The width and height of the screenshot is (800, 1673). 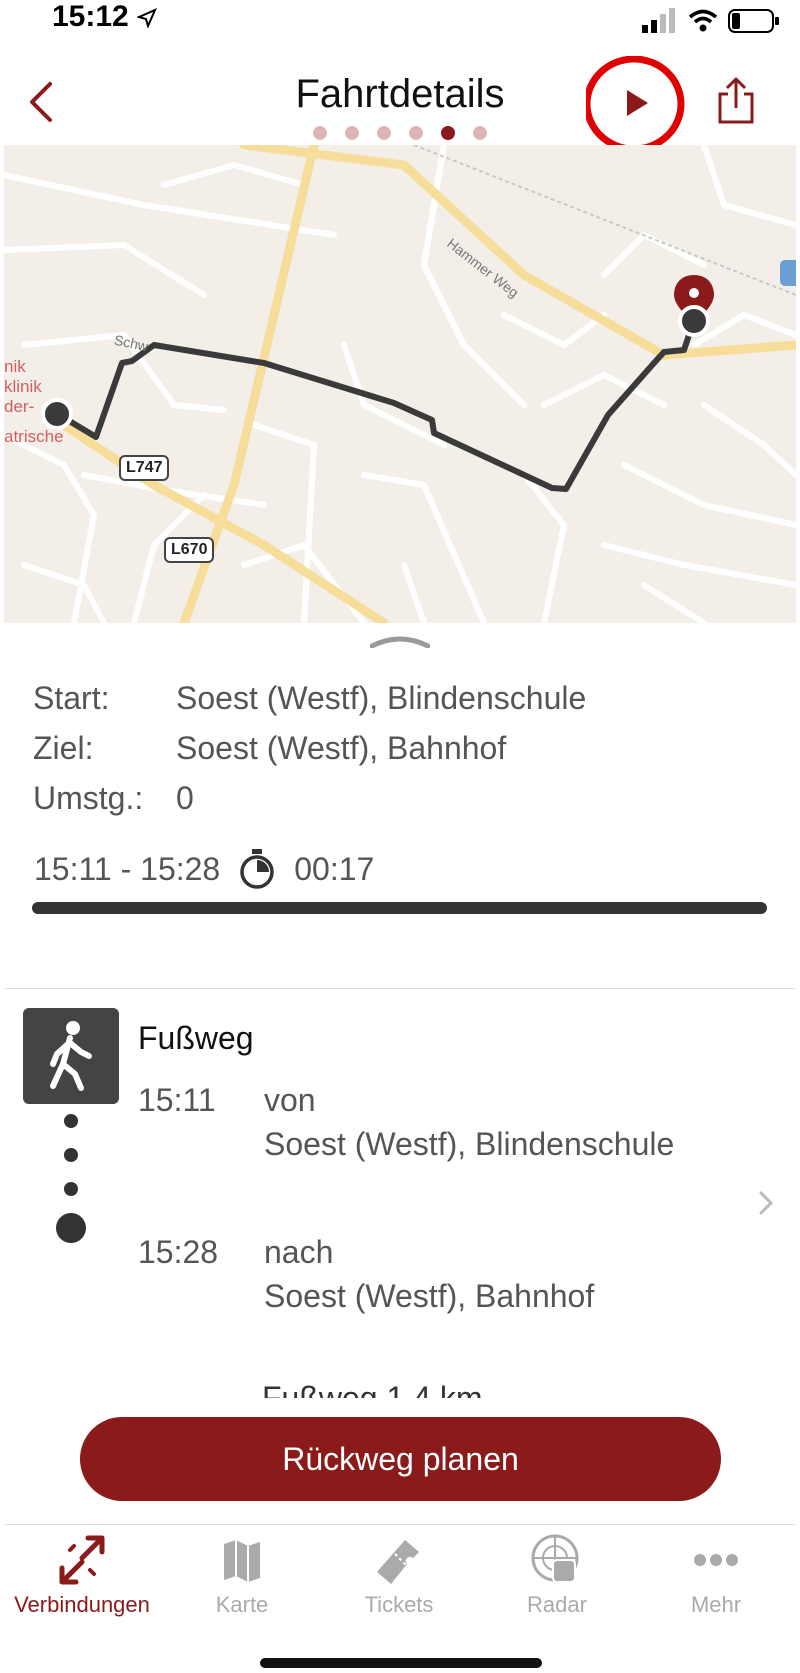 I want to click on arrival-place: Soest (Westf), Bahnhof, so click(x=429, y=1296).